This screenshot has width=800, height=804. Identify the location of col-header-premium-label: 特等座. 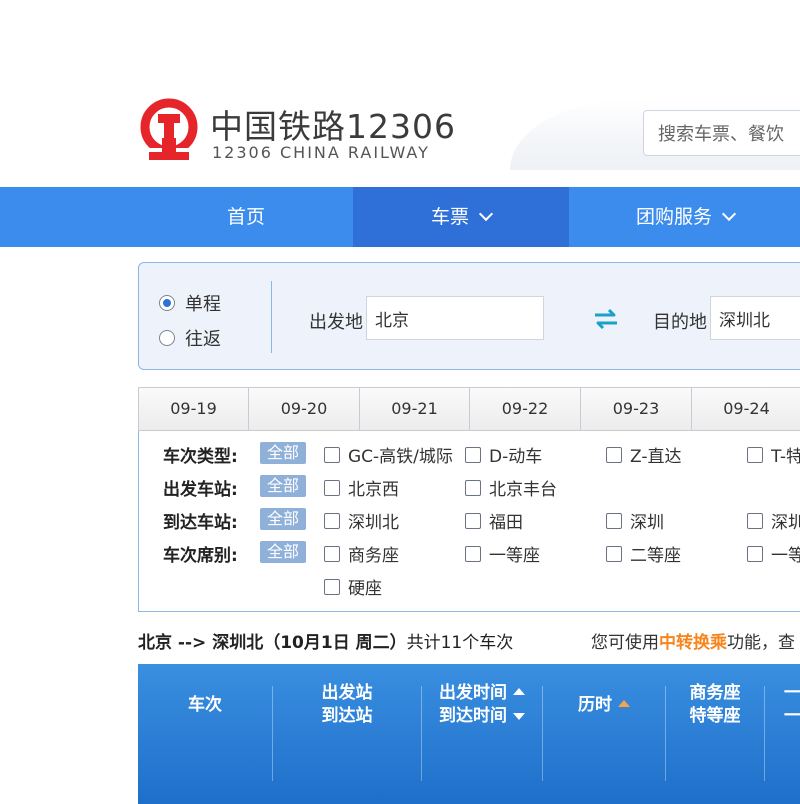
(715, 716).